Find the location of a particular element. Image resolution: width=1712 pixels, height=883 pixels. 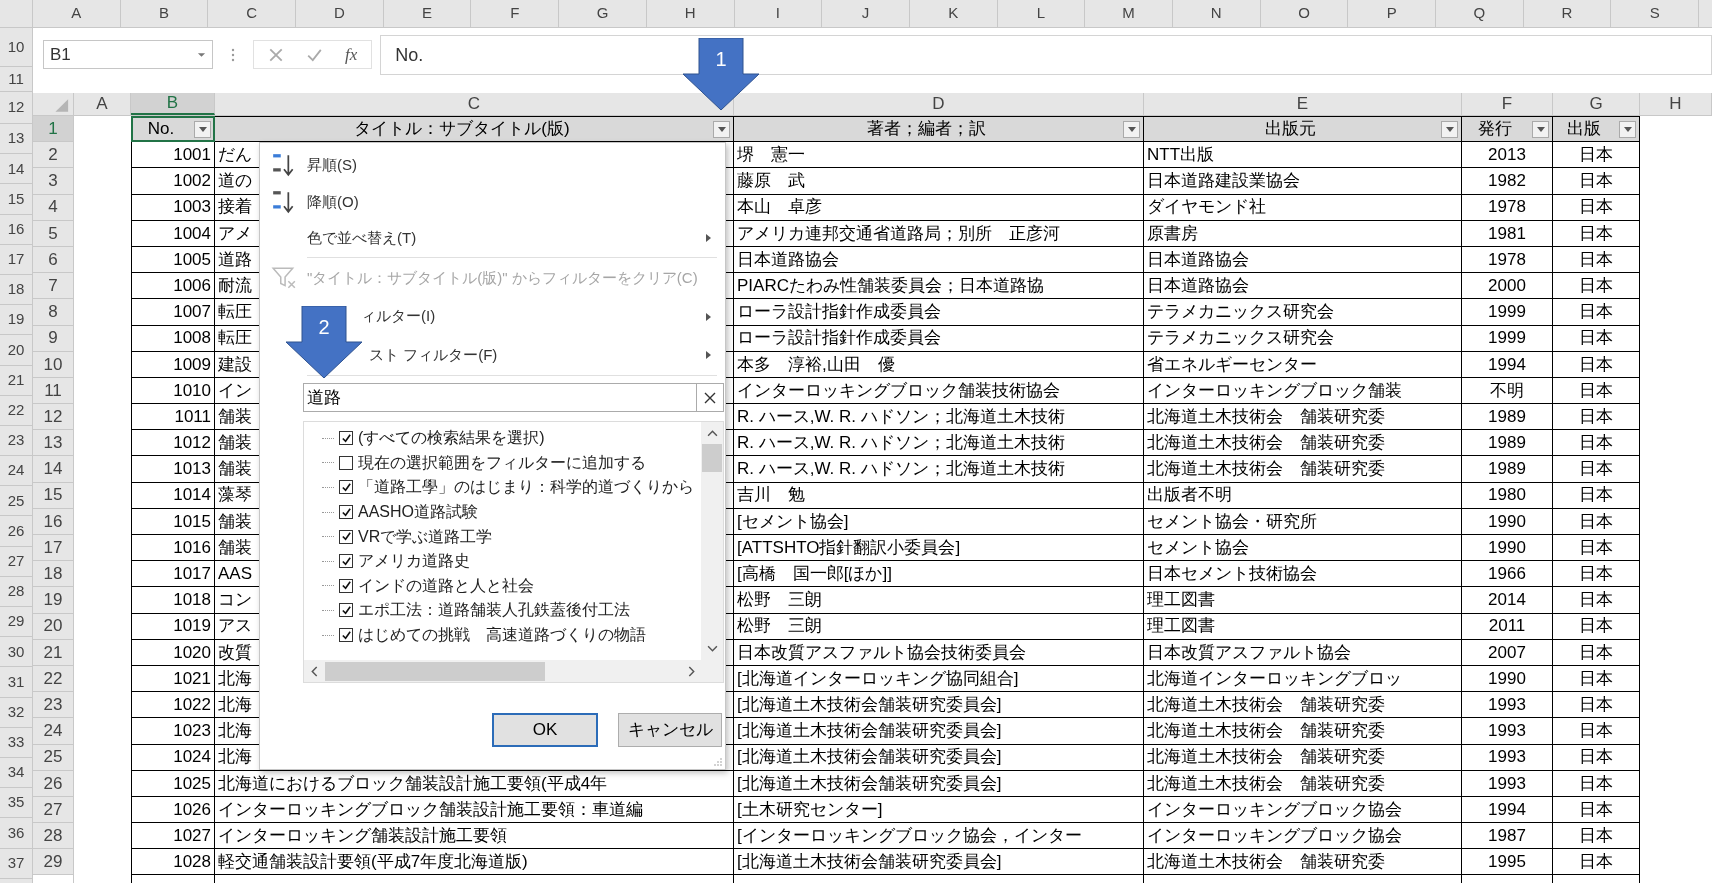

row-header: 34 is located at coordinates (16, 773).